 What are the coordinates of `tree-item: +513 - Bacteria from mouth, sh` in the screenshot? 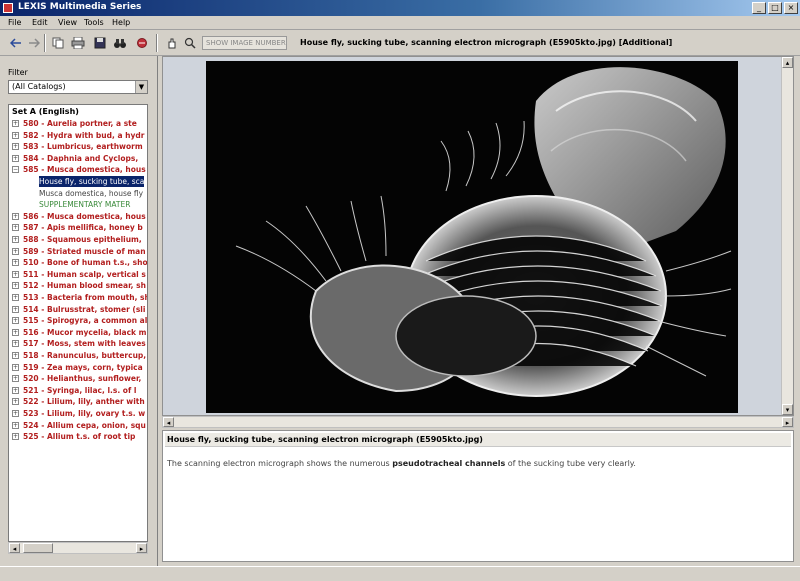 It's located at (78, 297).